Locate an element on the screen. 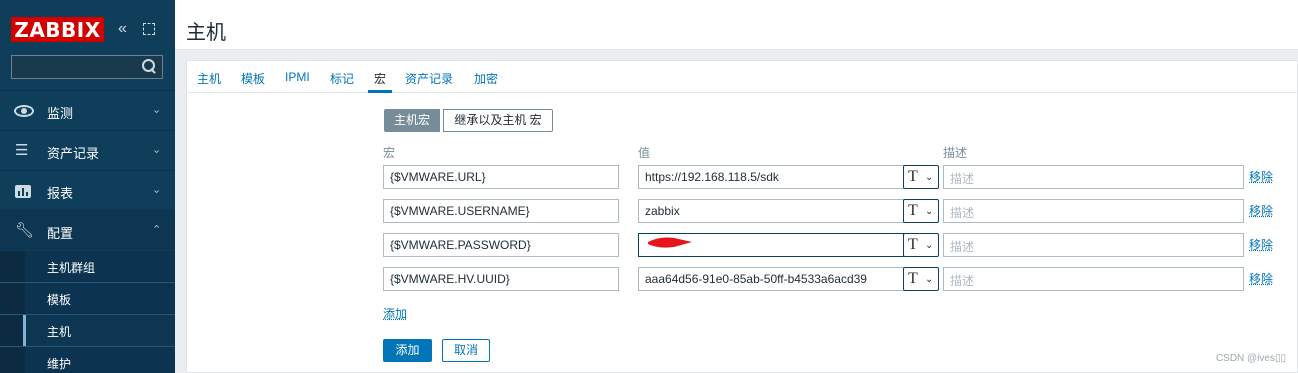 This screenshot has height=373, width=1298. redaction-mark is located at coordinates (670, 242).